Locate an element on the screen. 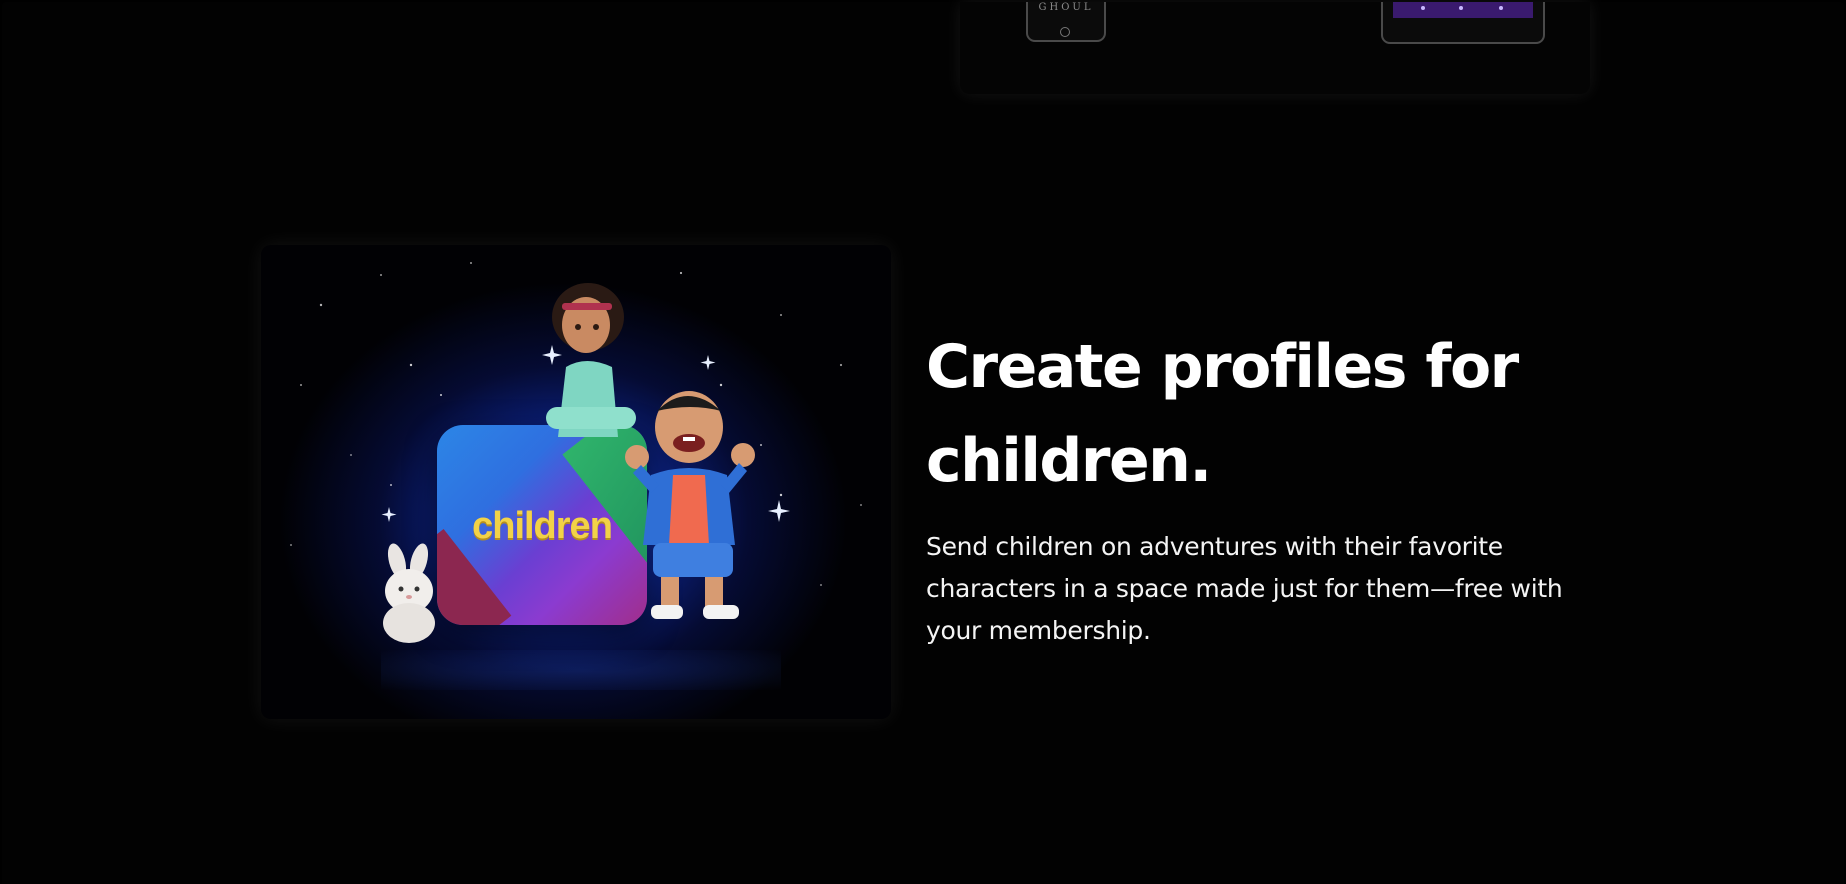  tablet-device-image is located at coordinates (1463, 23).